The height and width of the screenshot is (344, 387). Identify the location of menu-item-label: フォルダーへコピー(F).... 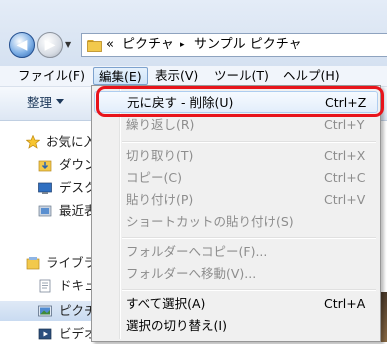
(197, 251).